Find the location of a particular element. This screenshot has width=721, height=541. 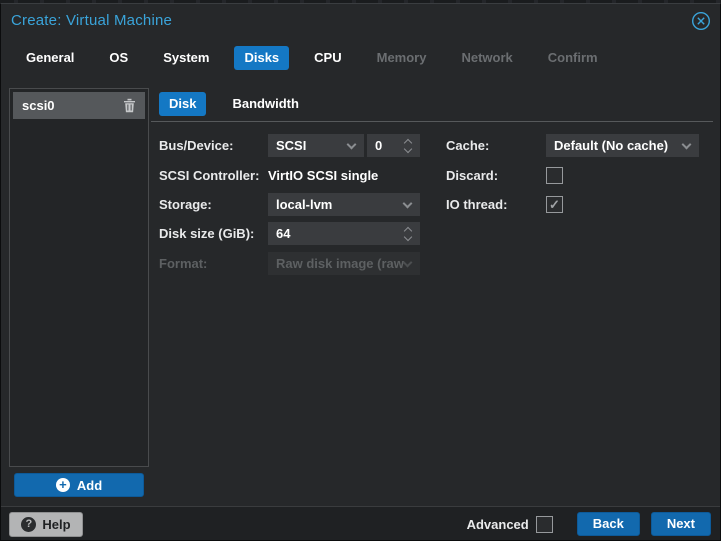

panel-separator is located at coordinates (432, 121).